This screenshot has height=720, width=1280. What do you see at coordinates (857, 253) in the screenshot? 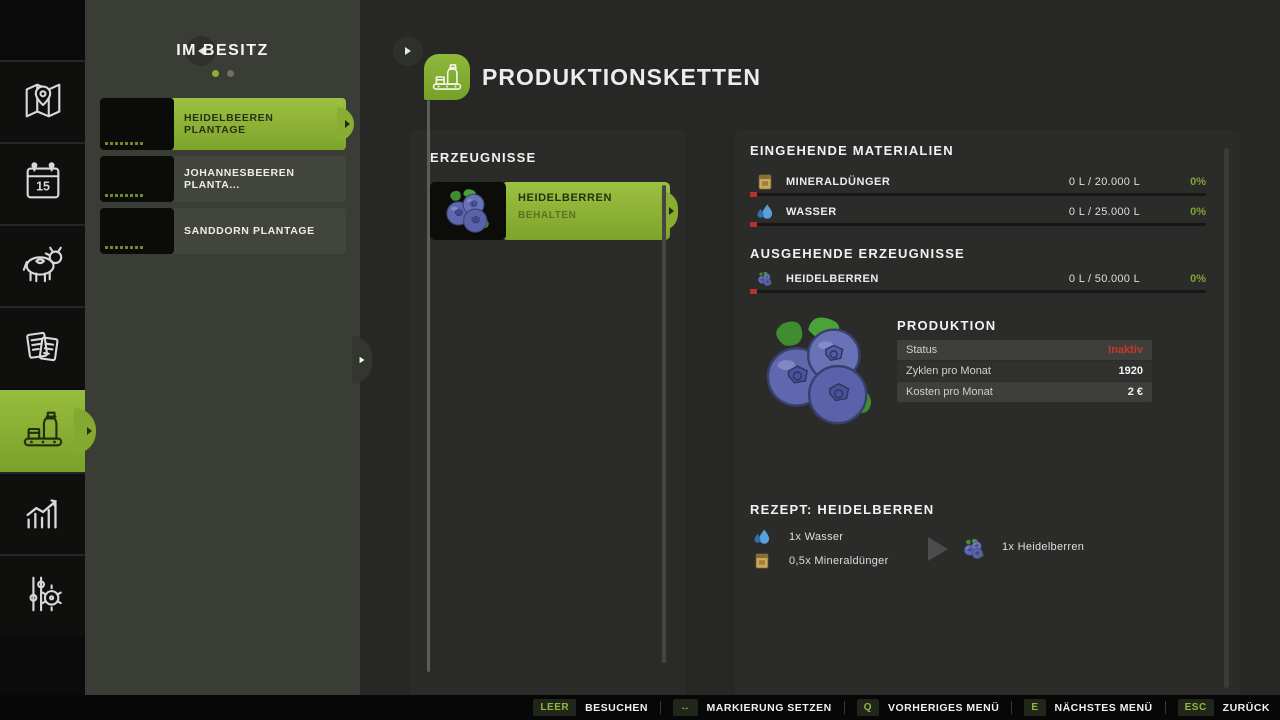
I see `outputs-title: AUSGEHENDE ERZEUGNISSE` at bounding box center [857, 253].